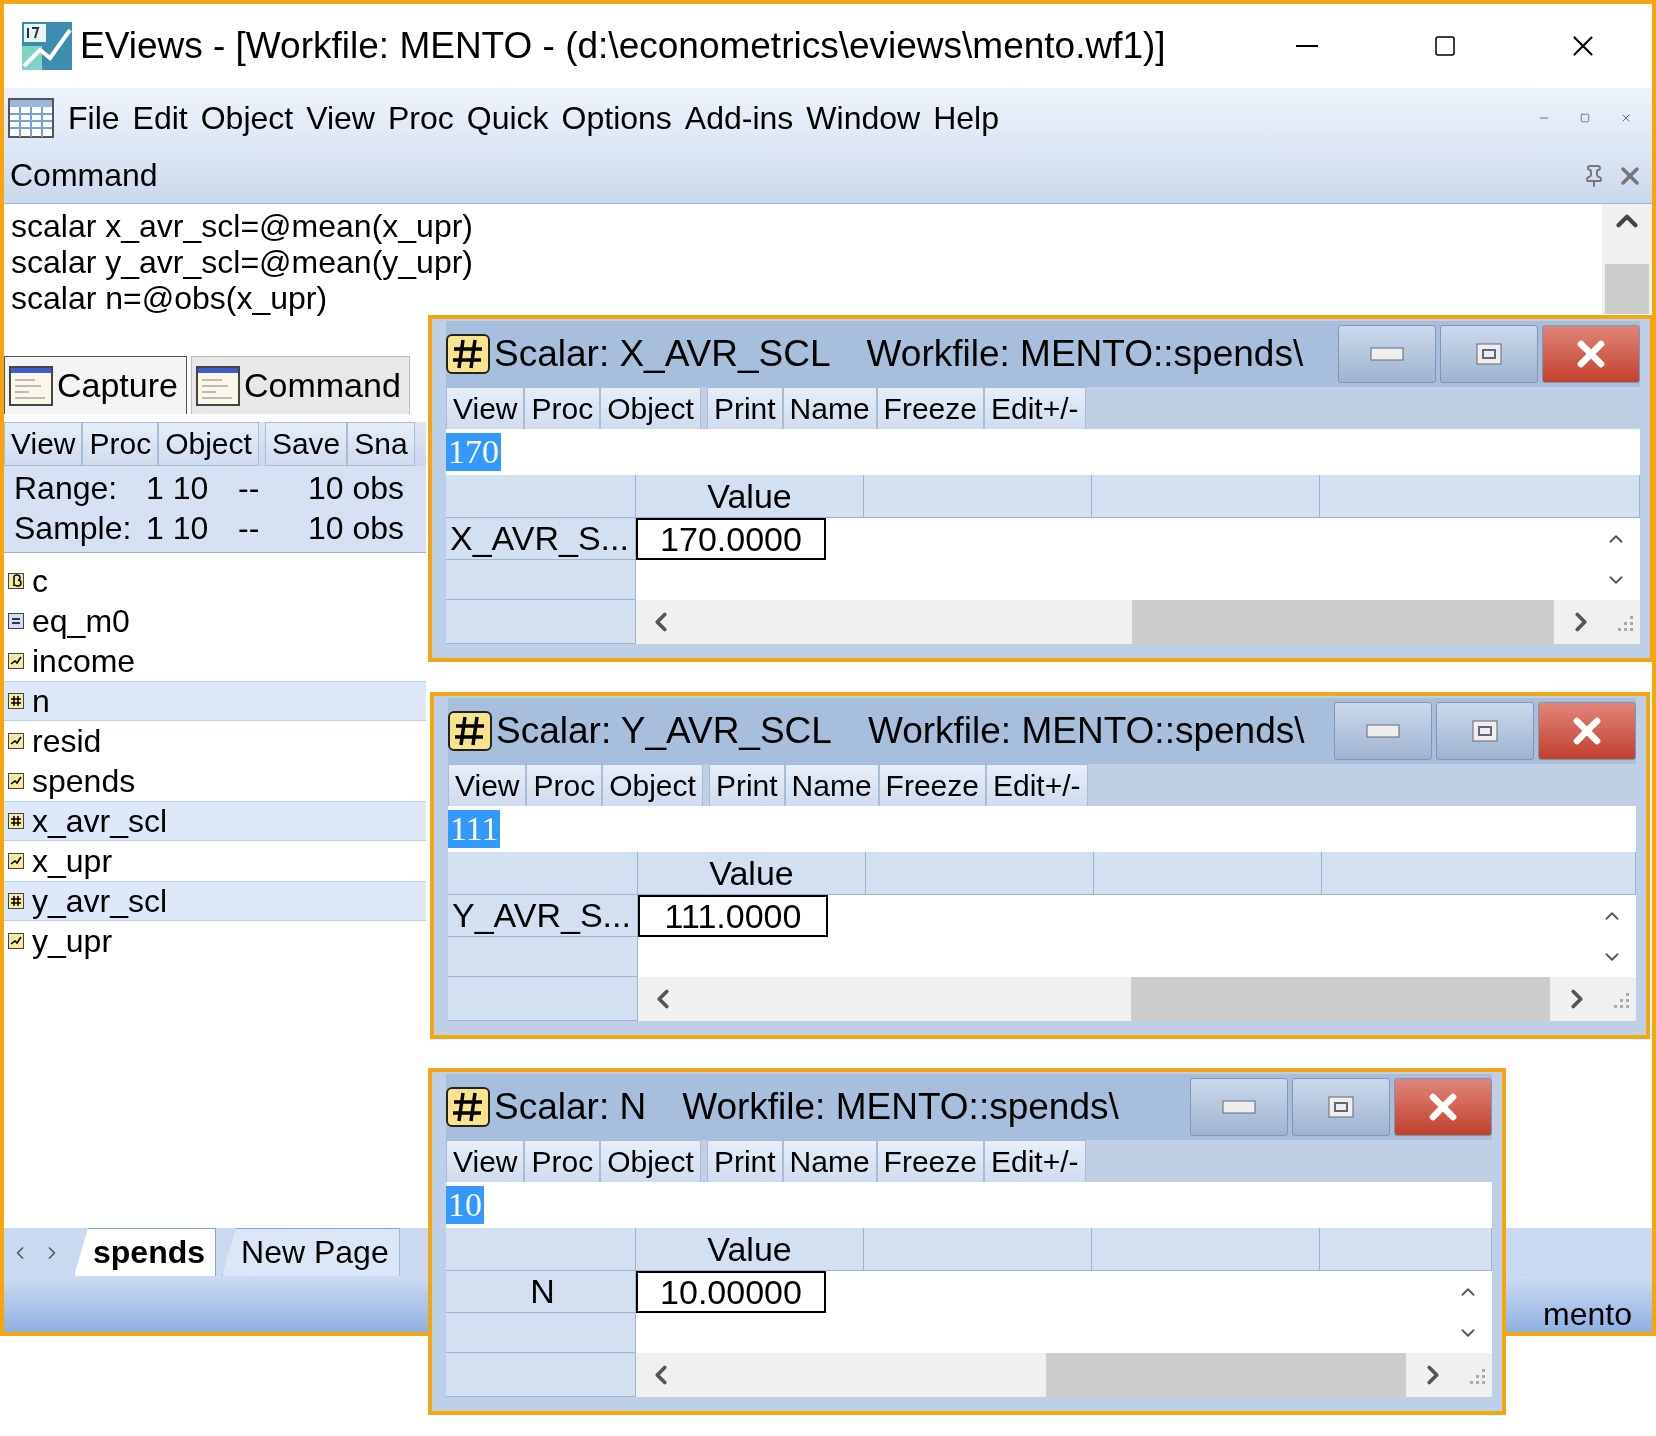 This screenshot has width=1656, height=1436. What do you see at coordinates (966, 118) in the screenshot?
I see `menu-item: Help` at bounding box center [966, 118].